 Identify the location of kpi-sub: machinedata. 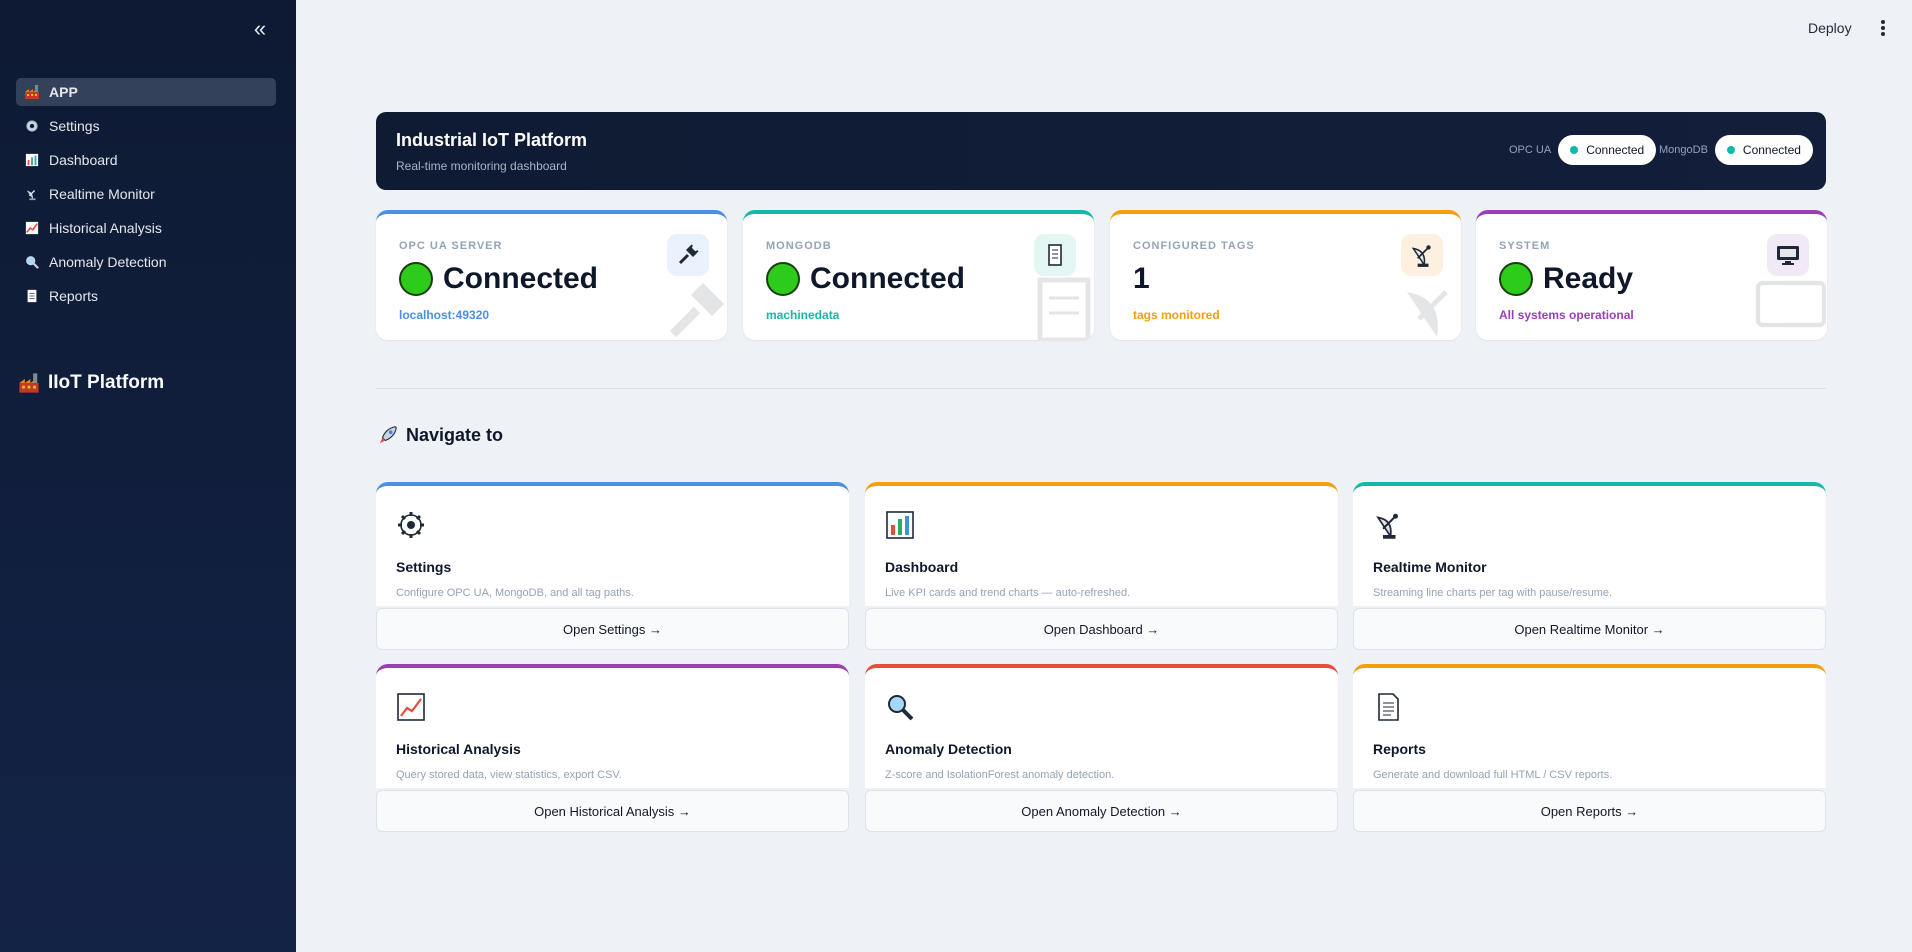
(803, 315).